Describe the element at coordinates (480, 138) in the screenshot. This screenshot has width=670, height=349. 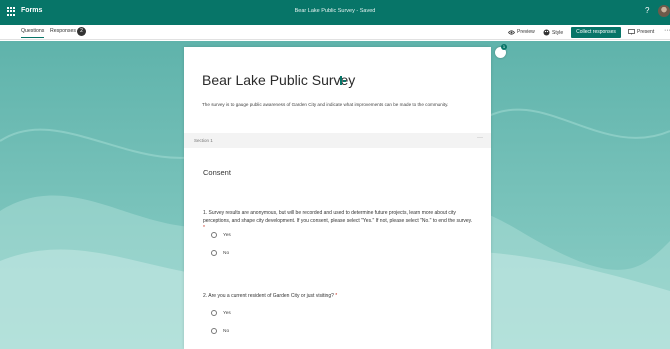
I see `section-more-icon: ···` at that location.